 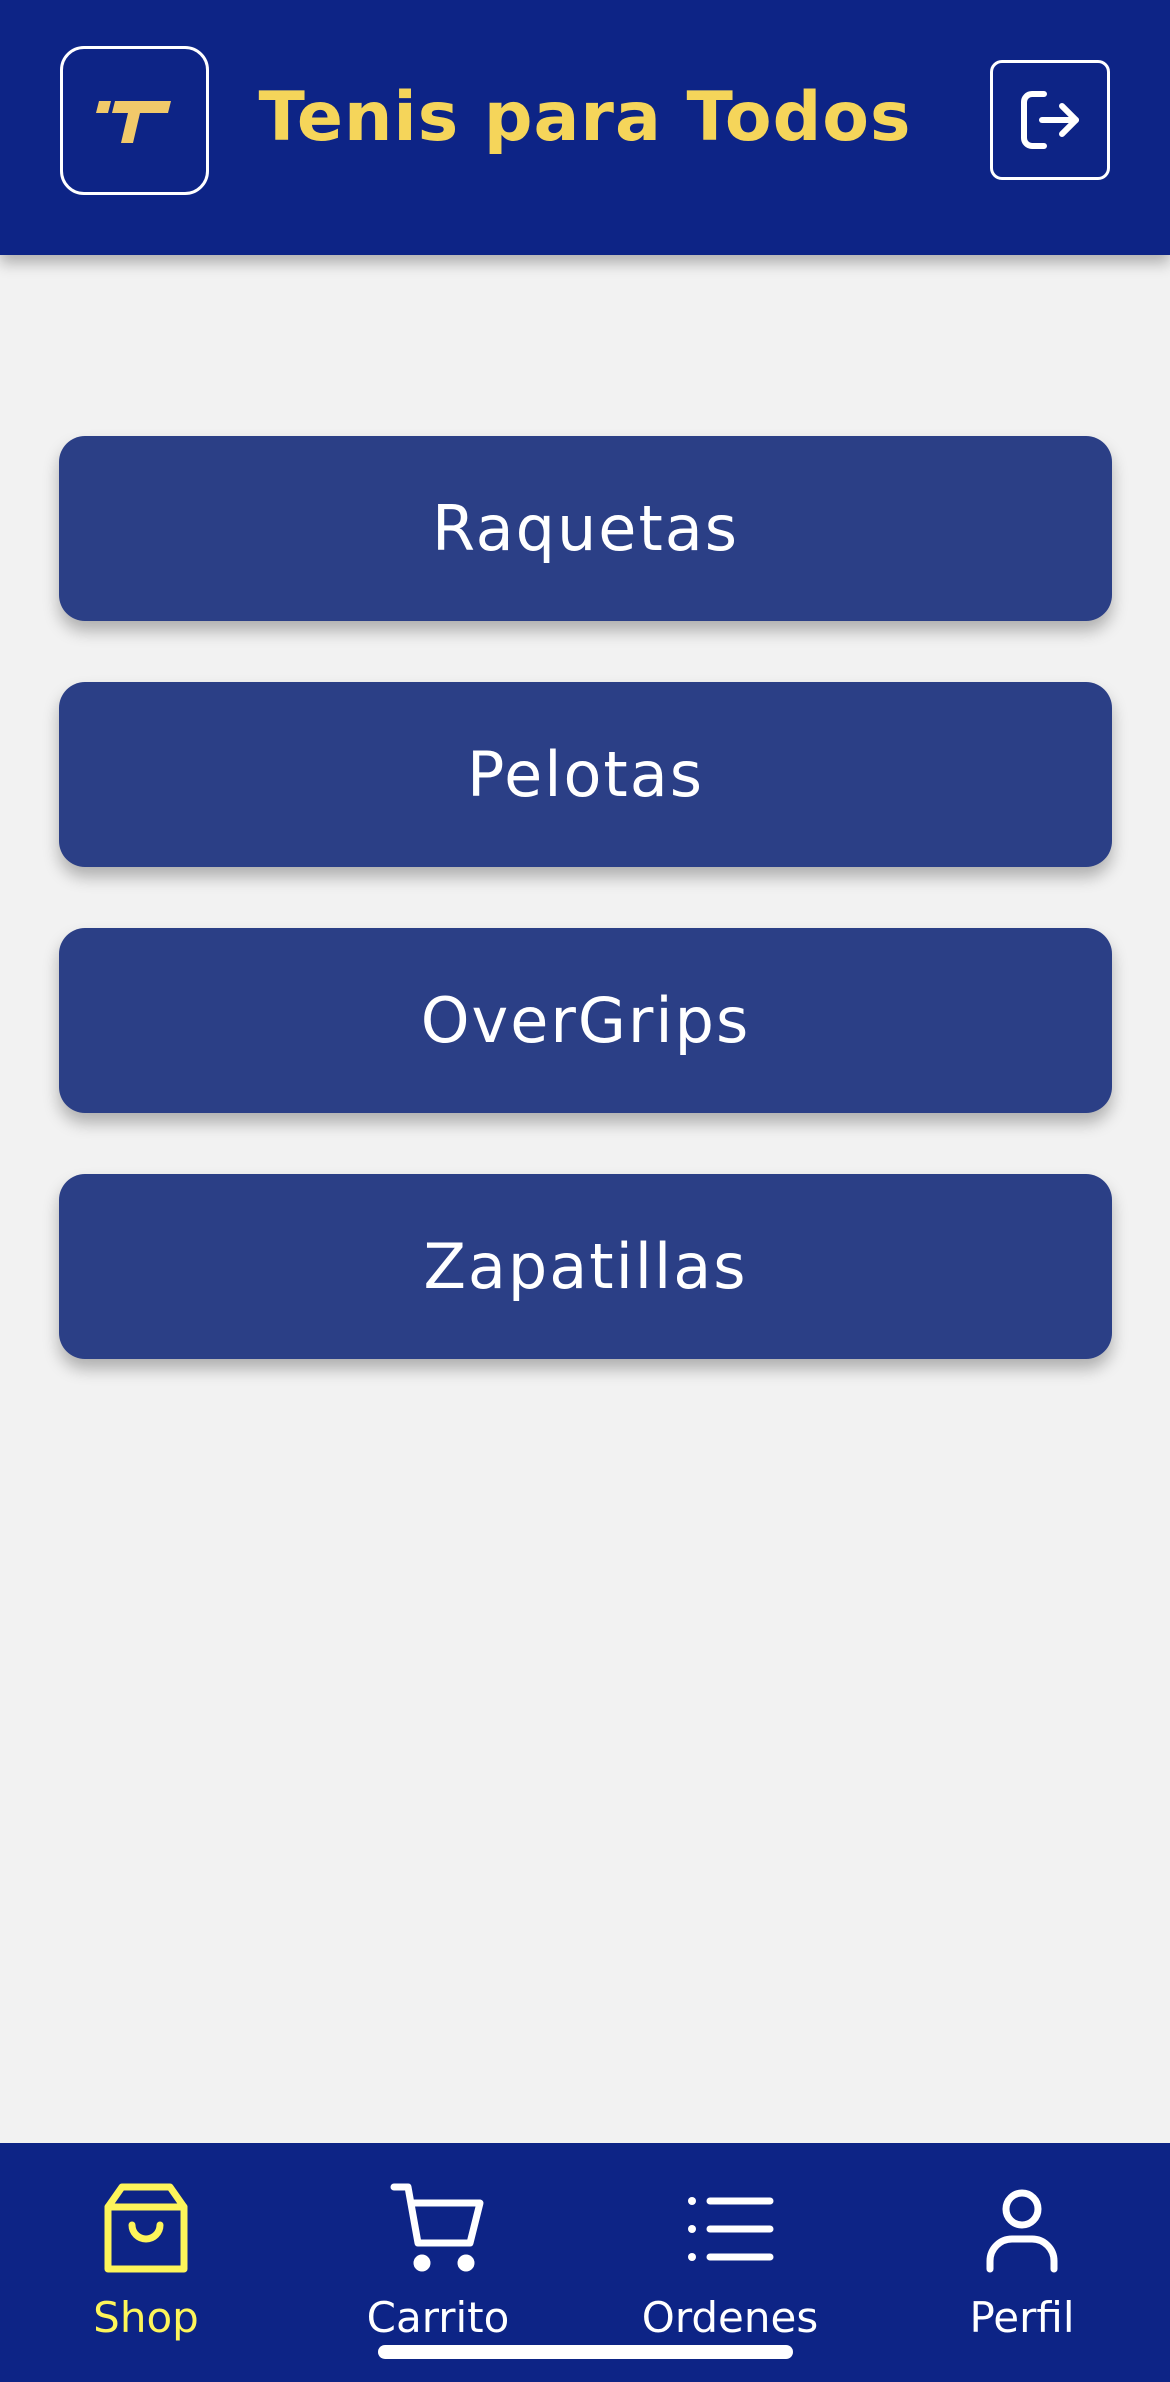 What do you see at coordinates (1022, 2231) in the screenshot?
I see `user-icon` at bounding box center [1022, 2231].